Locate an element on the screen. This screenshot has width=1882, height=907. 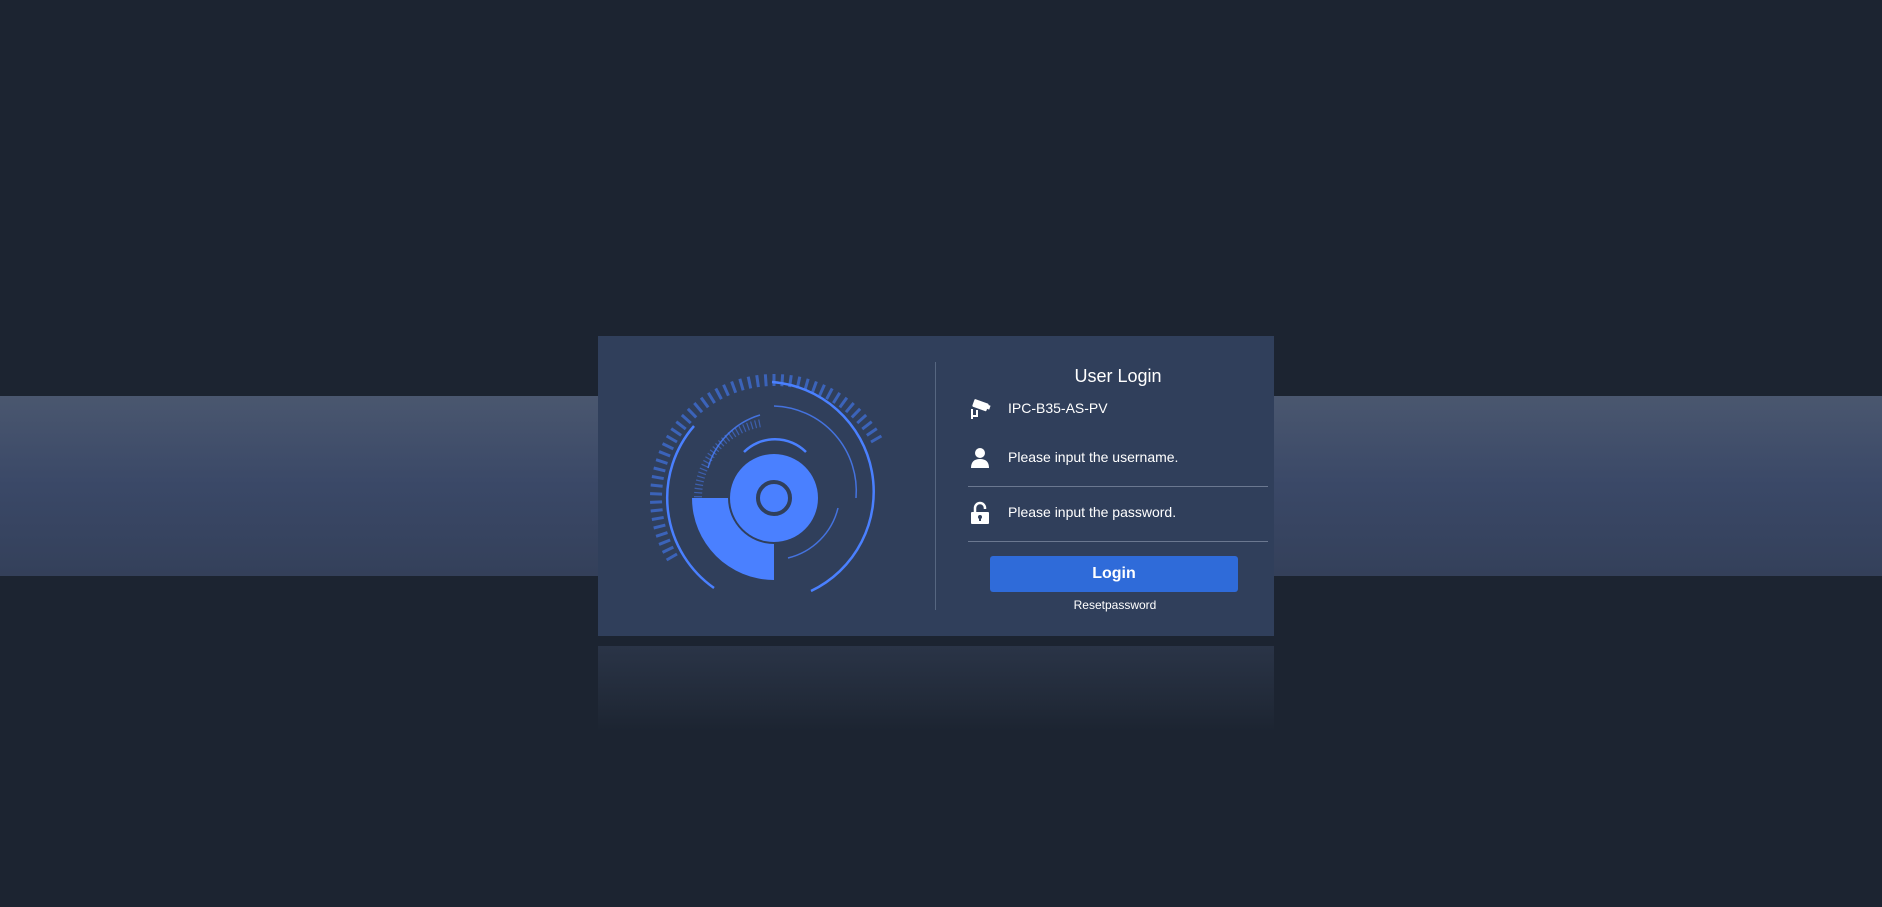
username-field: Please input the username. is located at coordinates (1118, 458).